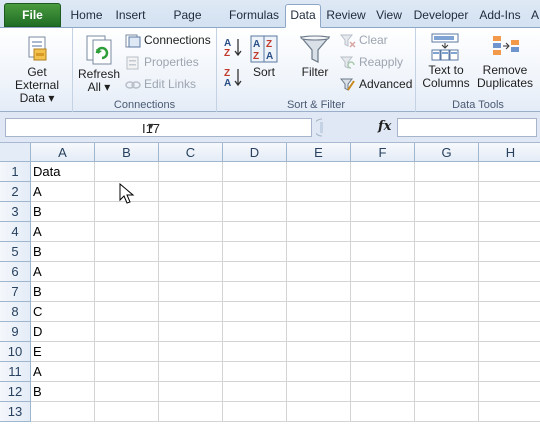  Describe the element at coordinates (441, 16) in the screenshot. I see `tab-developer: Developer` at that location.